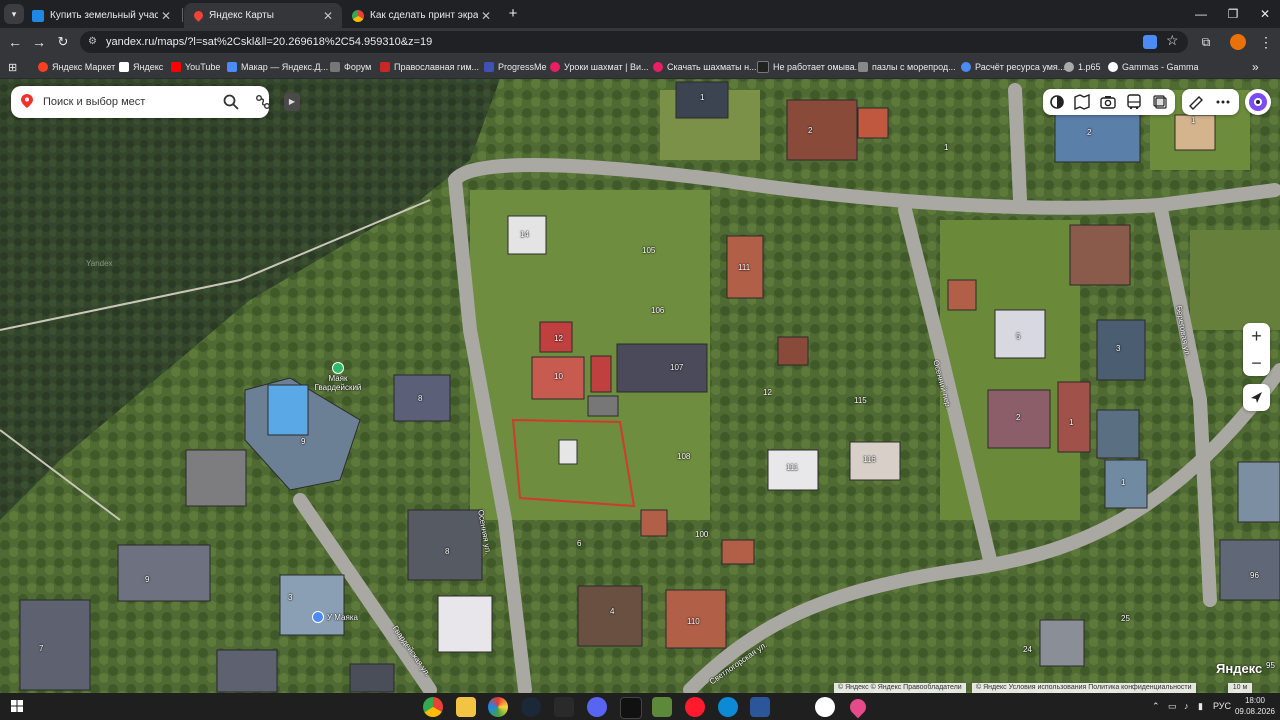  I want to click on poi-u-mayaka: У Маяка, so click(335, 617).